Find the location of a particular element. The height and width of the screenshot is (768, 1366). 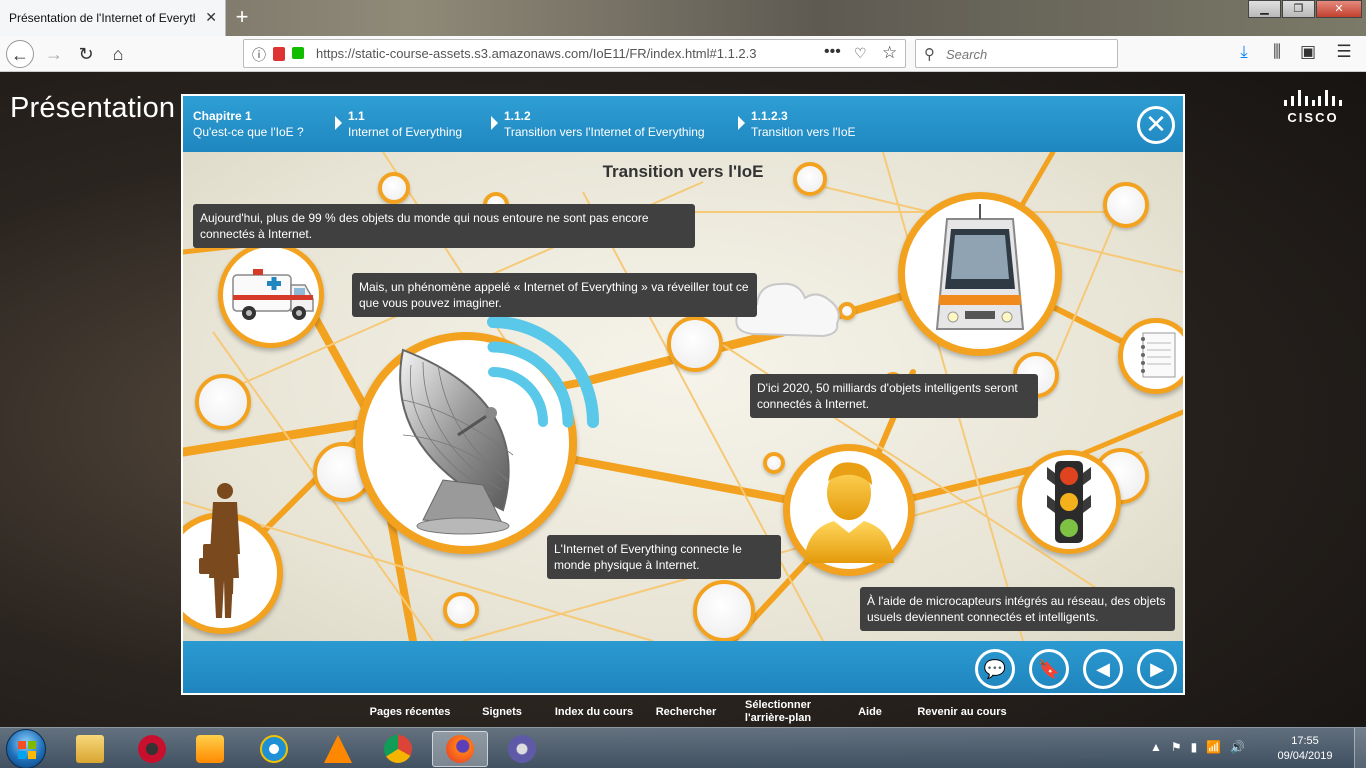

bookmark-button: 🔖 is located at coordinates (1049, 669).